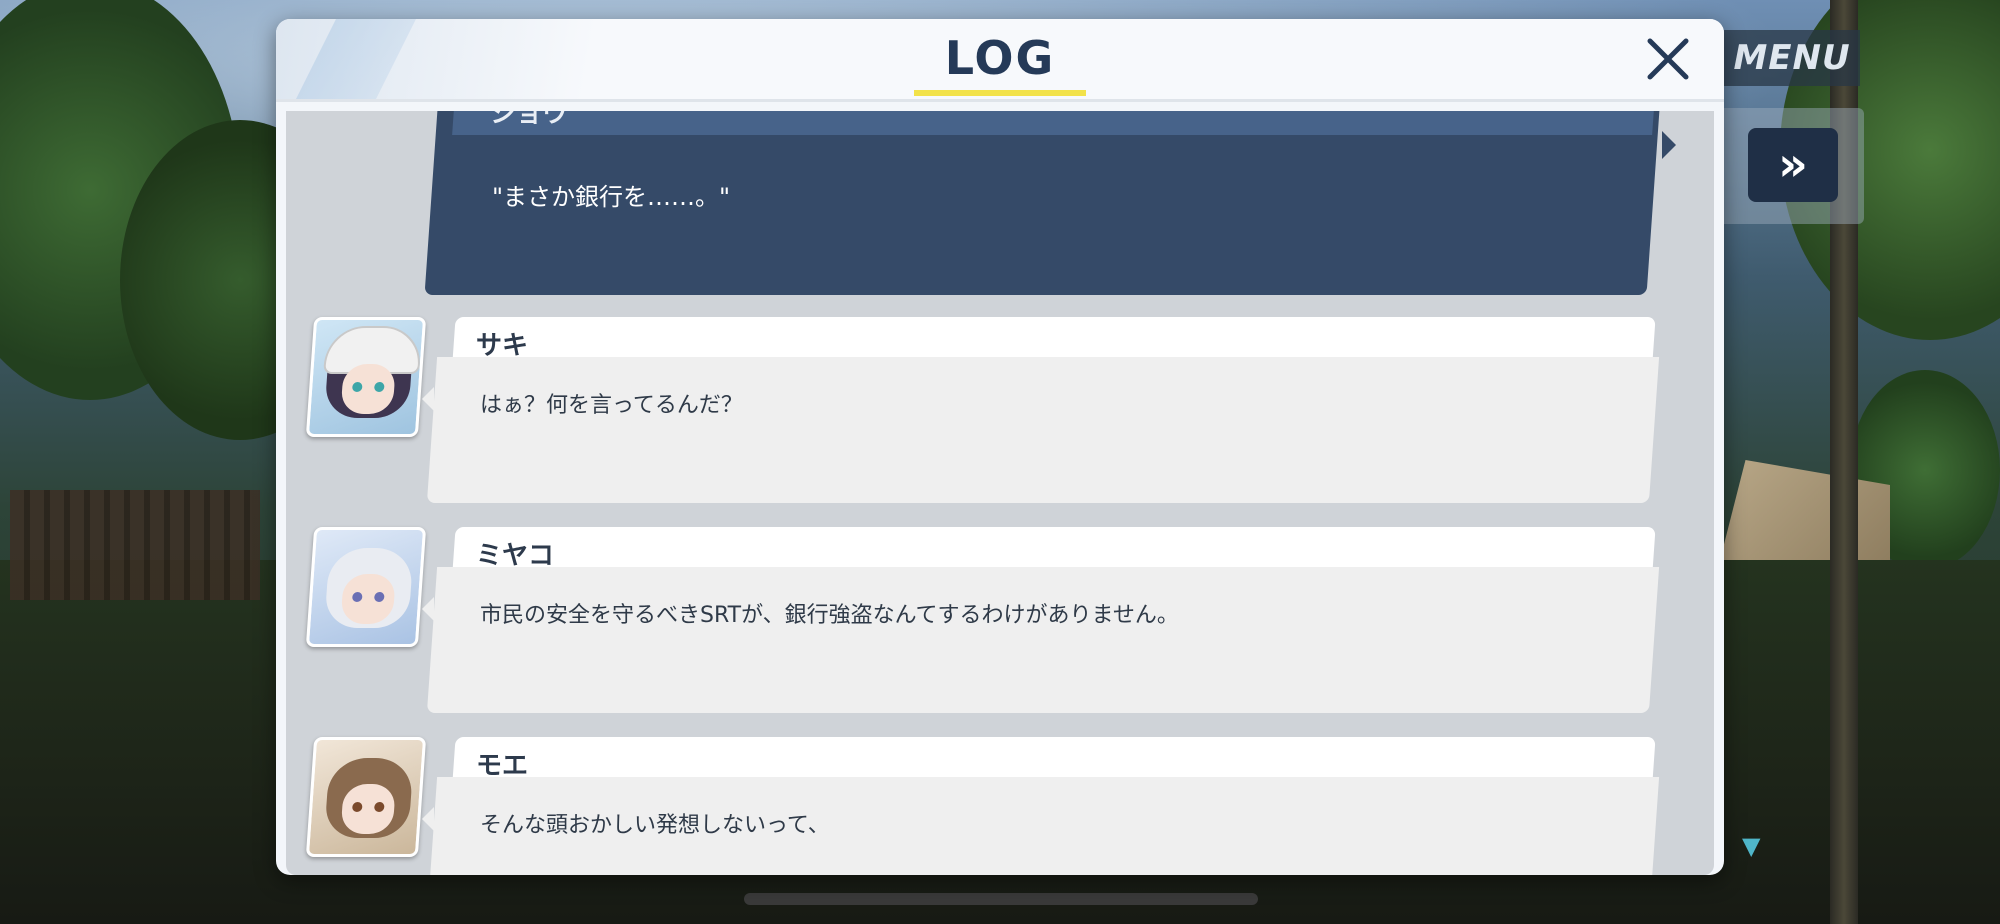 This screenshot has width=2000, height=924. What do you see at coordinates (1054, 123) in the screenshot?
I see `player-card-namebar` at bounding box center [1054, 123].